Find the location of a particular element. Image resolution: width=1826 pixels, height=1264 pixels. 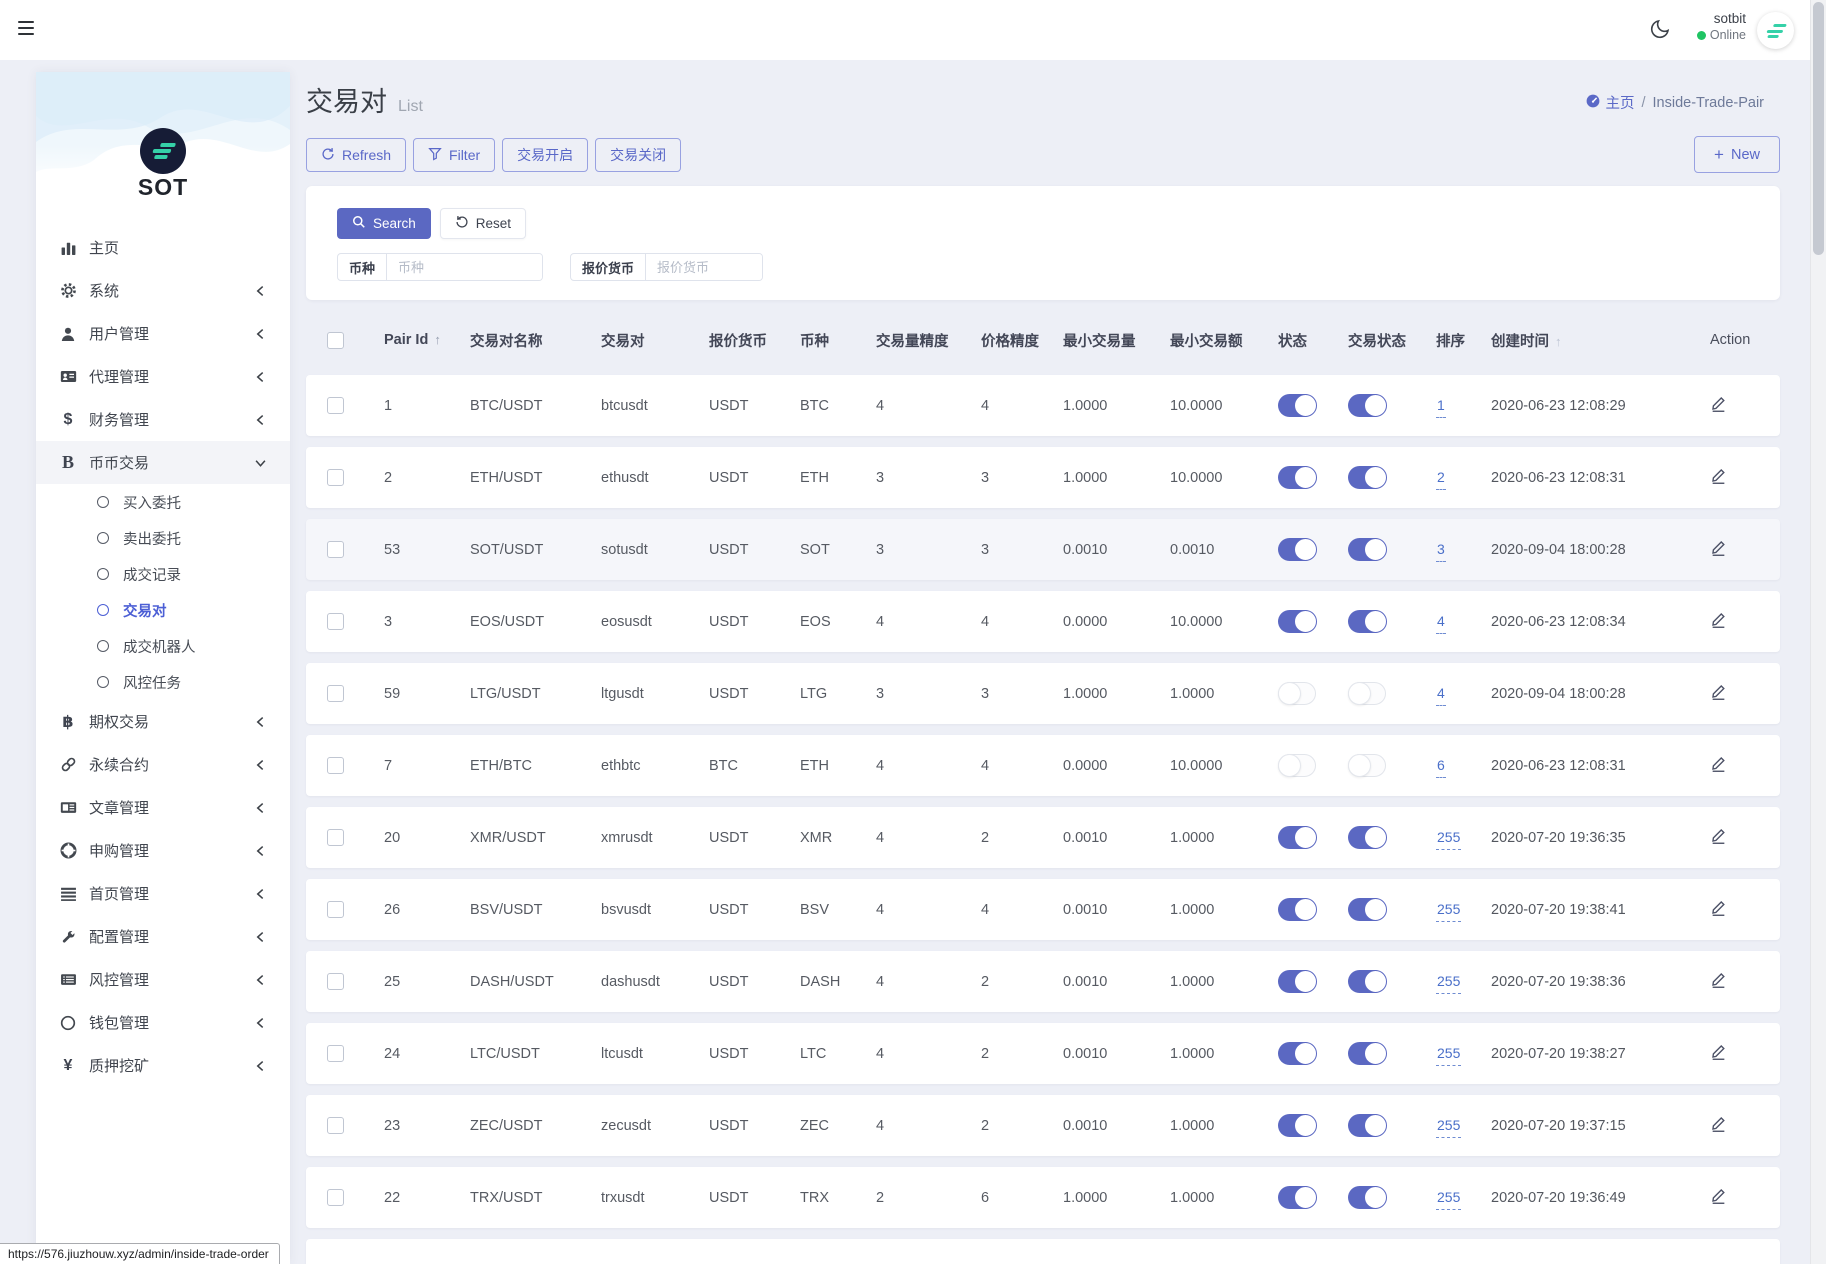

coin-filter-input is located at coordinates (465, 267).